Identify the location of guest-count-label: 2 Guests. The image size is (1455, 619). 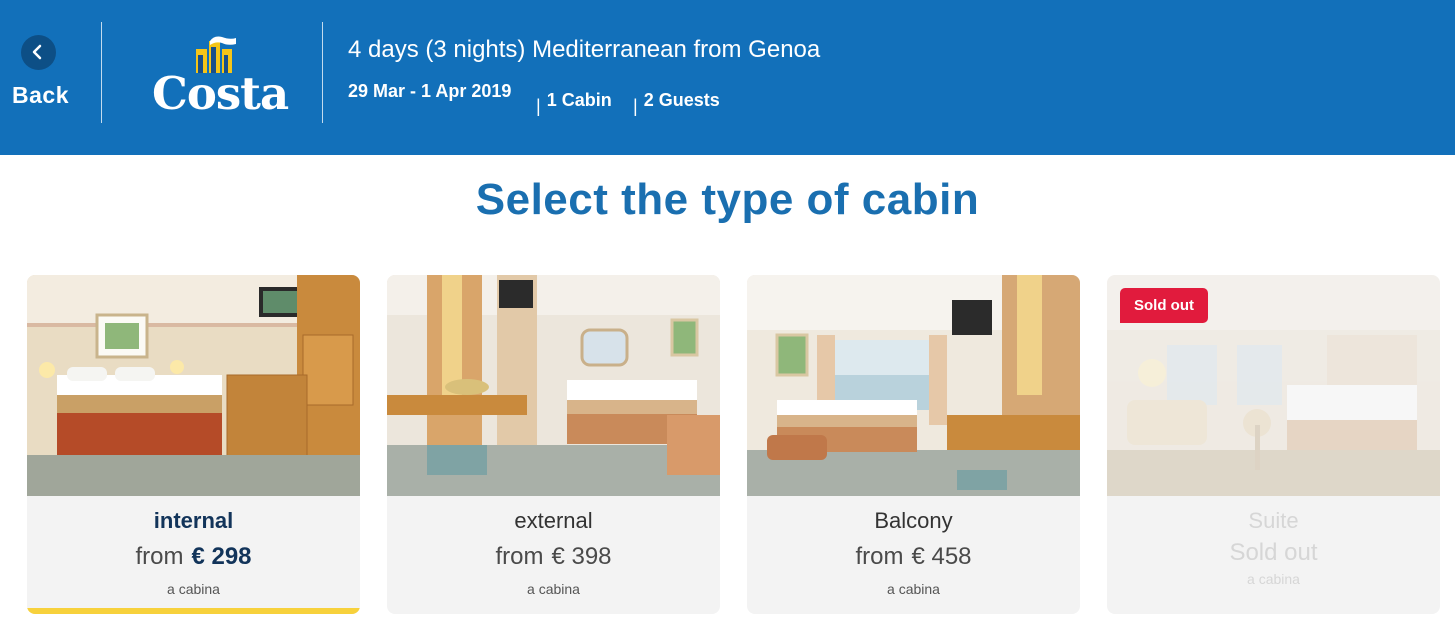
(681, 100).